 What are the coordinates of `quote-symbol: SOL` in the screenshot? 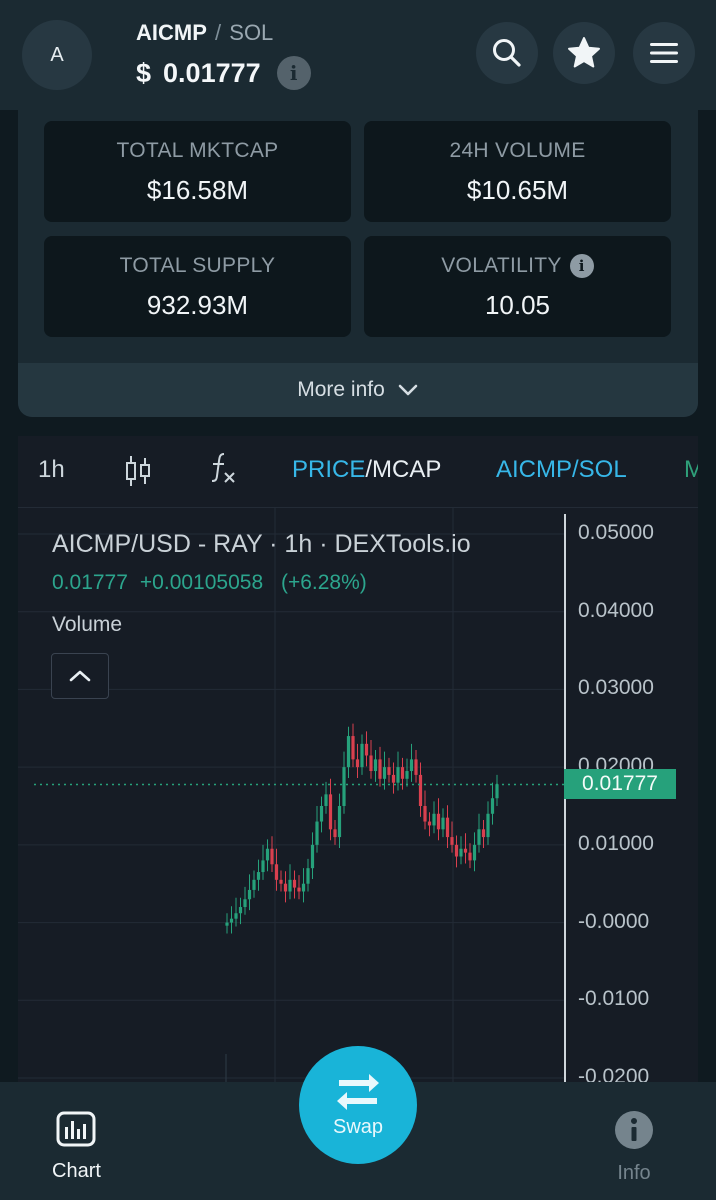 It's located at (251, 32).